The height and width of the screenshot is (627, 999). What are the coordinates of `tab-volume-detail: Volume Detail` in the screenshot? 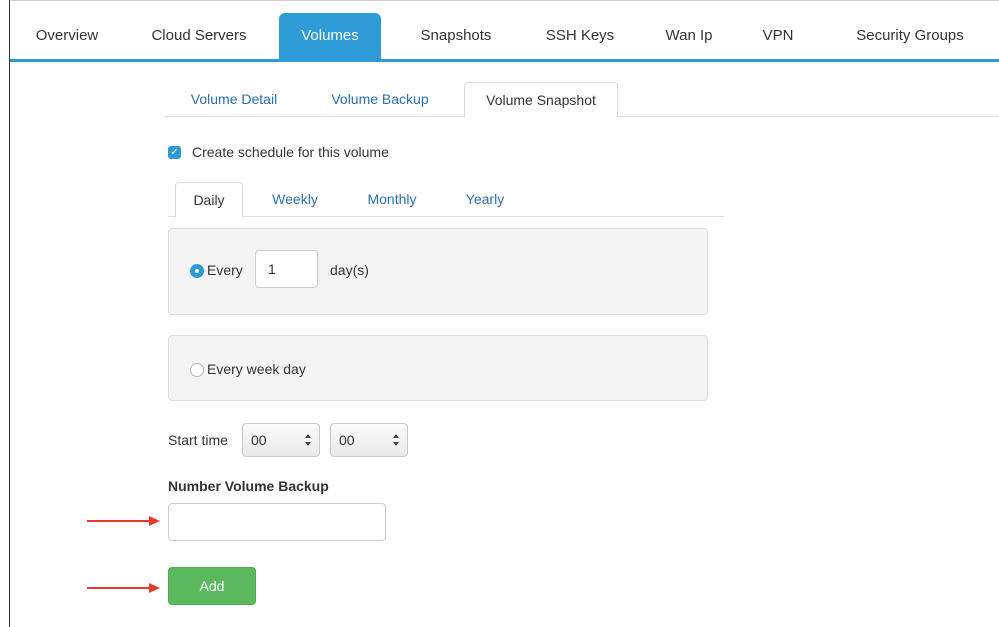 It's located at (234, 99).